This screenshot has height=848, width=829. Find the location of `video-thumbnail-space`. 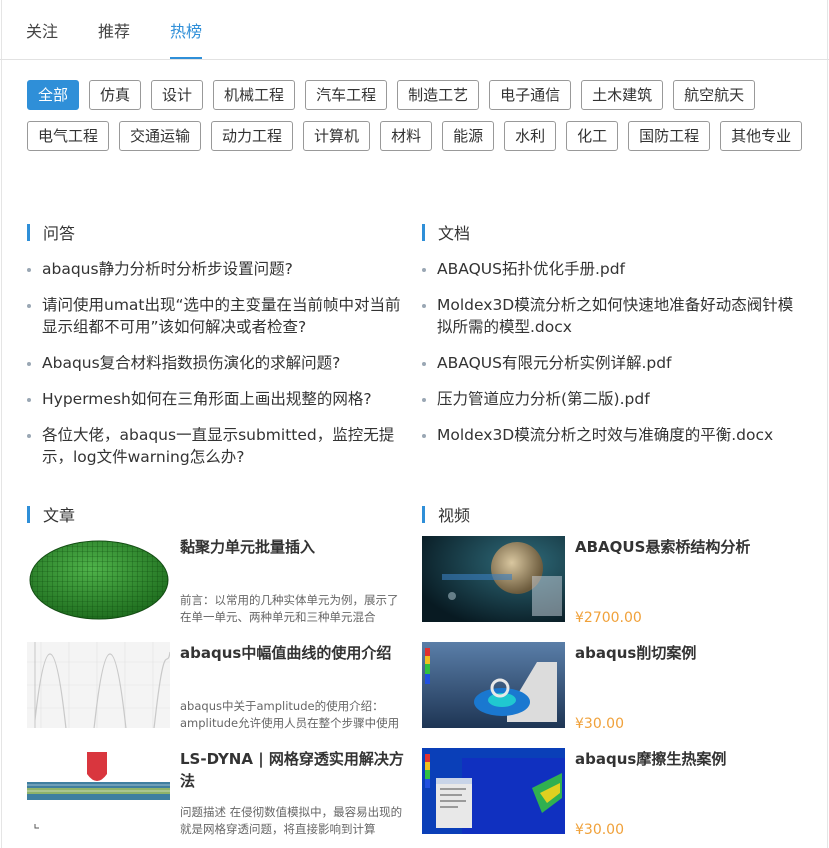

video-thumbnail-space is located at coordinates (493, 579).